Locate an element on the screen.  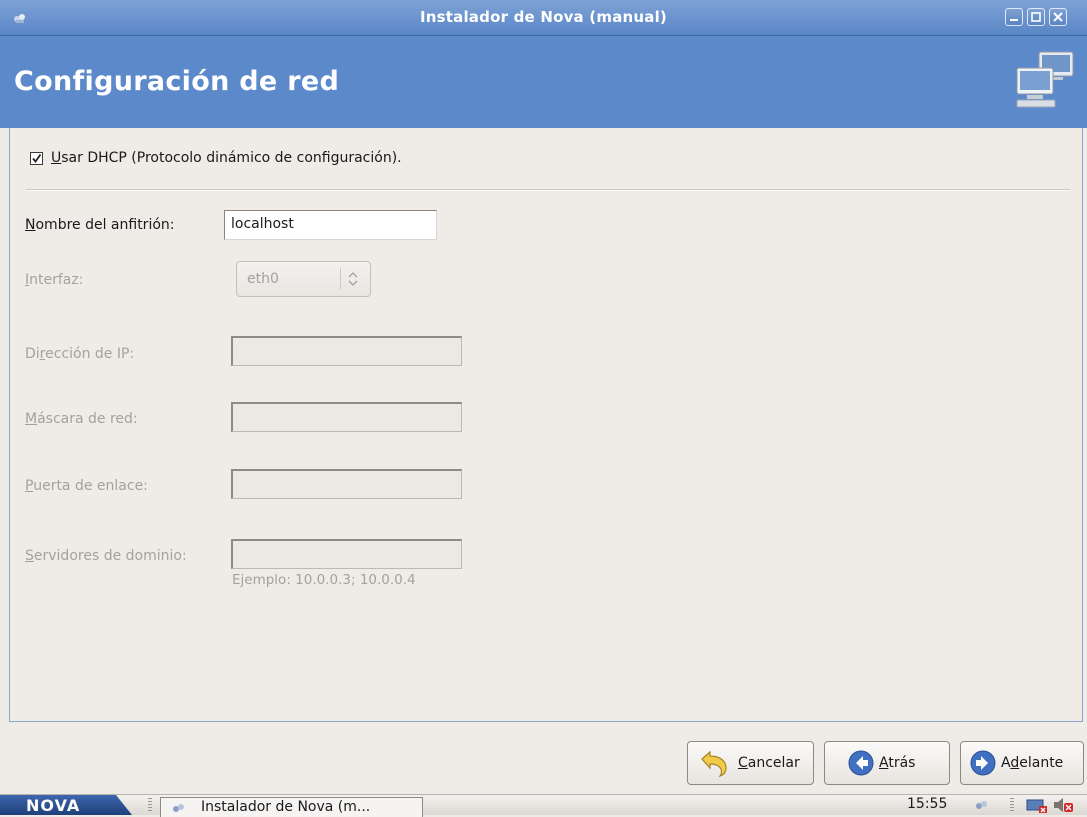
window-titlebar: Instalador de Nova (manual) is located at coordinates (543, 18).